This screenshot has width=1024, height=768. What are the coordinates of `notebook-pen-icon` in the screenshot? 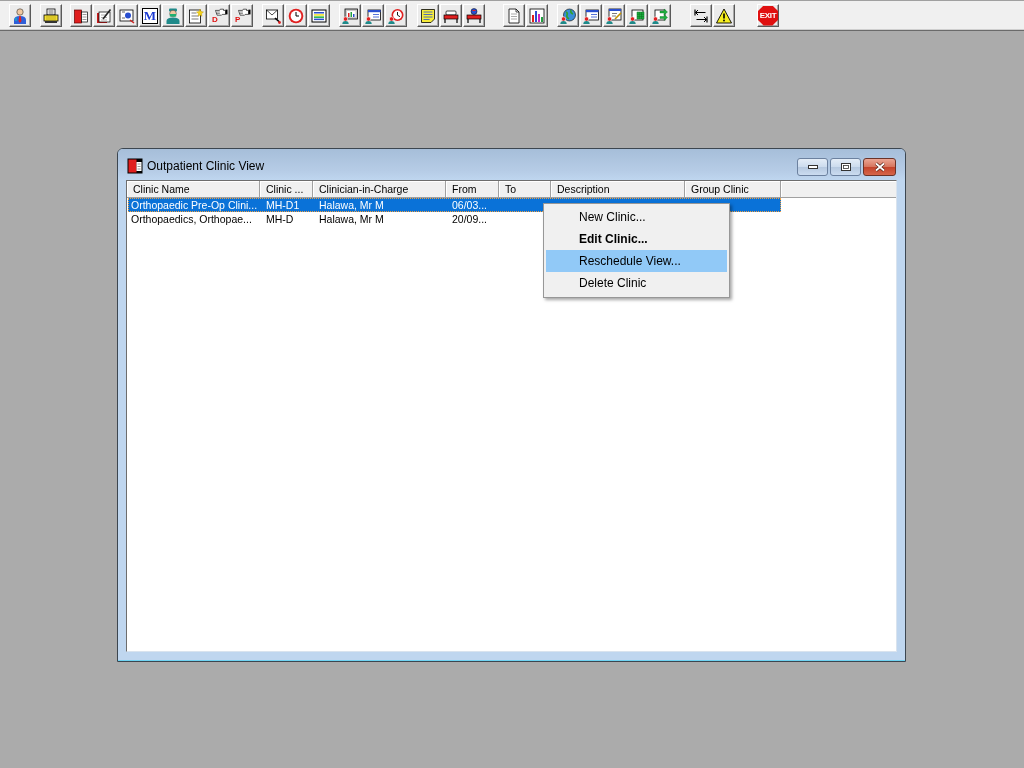 It's located at (104, 15).